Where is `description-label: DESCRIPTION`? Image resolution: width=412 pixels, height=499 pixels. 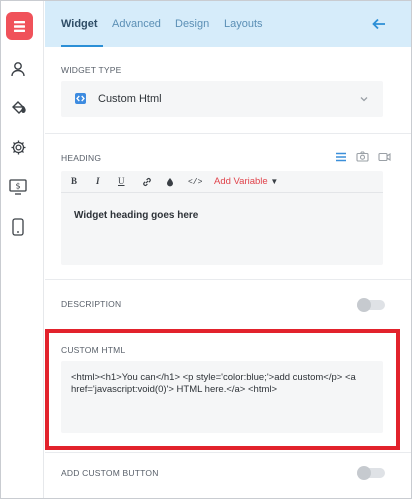 description-label: DESCRIPTION is located at coordinates (91, 304).